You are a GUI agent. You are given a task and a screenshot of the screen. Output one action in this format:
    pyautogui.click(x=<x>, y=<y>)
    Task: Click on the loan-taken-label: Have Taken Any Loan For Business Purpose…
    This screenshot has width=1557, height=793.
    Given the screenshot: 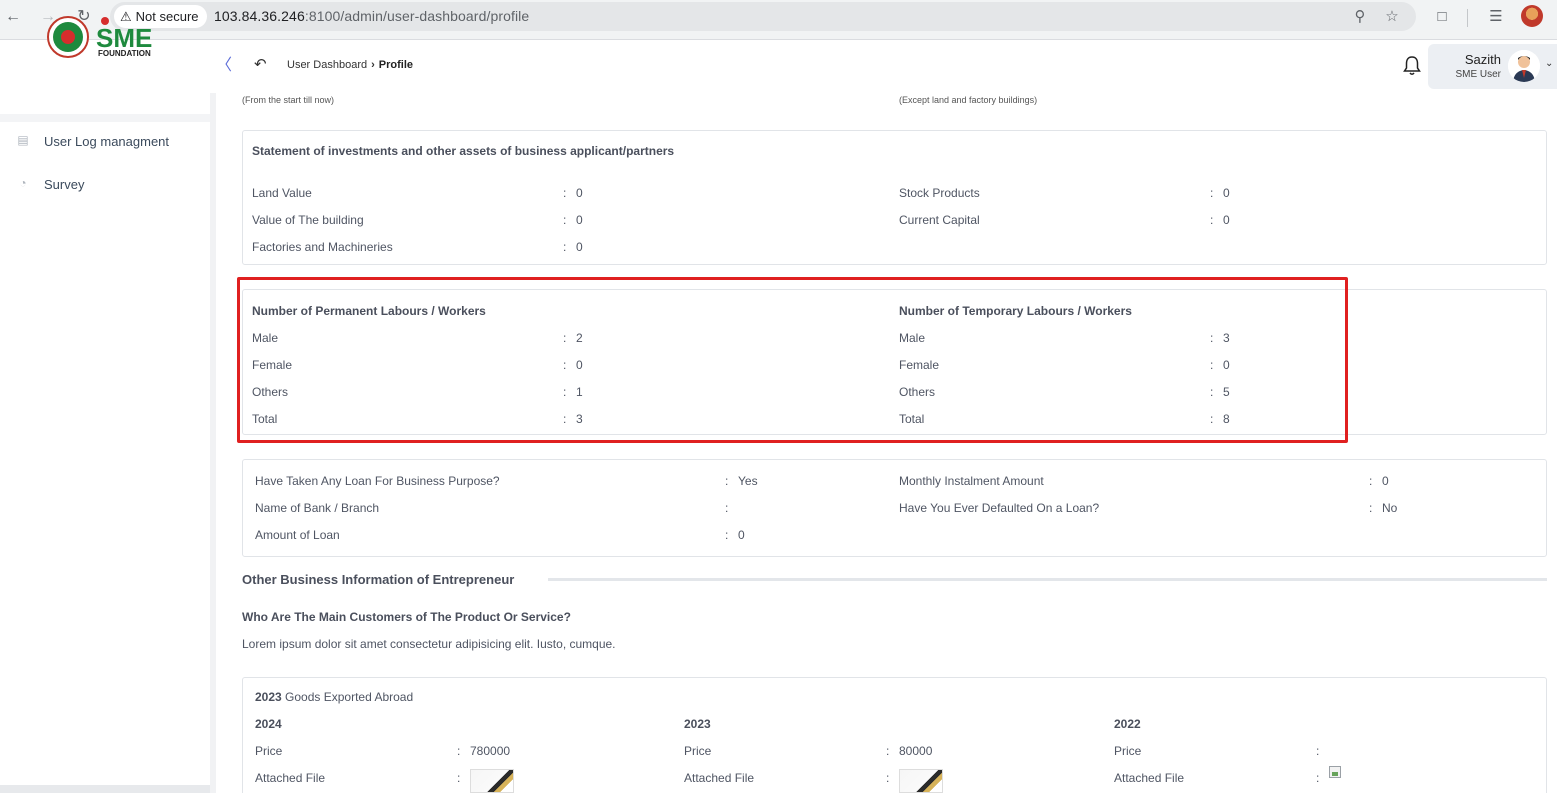 What is the action you would take?
    pyautogui.click(x=377, y=481)
    